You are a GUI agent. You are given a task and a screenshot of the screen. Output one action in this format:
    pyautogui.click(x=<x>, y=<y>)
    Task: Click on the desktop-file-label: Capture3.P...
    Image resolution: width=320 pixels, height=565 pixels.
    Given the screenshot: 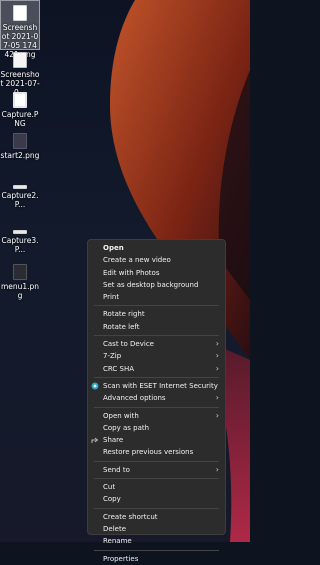 What is the action you would take?
    pyautogui.click(x=20, y=245)
    